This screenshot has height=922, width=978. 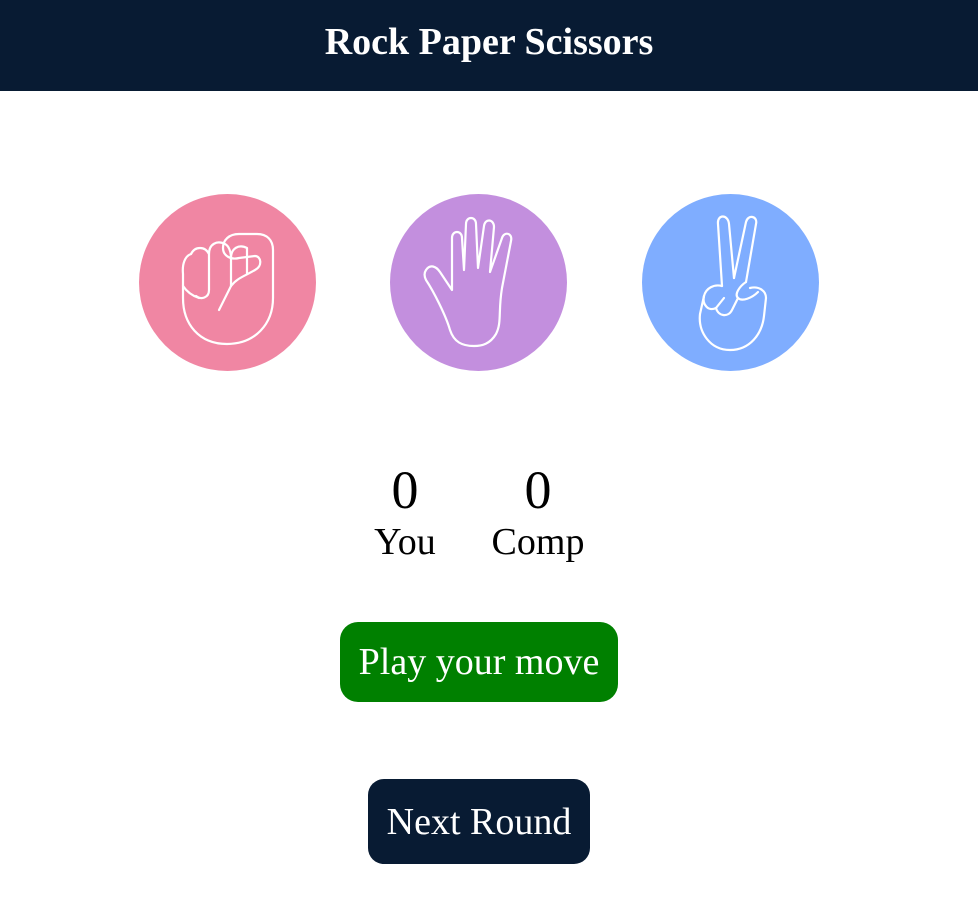 I want to click on app-header: Rock Paper Scissors, so click(x=489, y=45).